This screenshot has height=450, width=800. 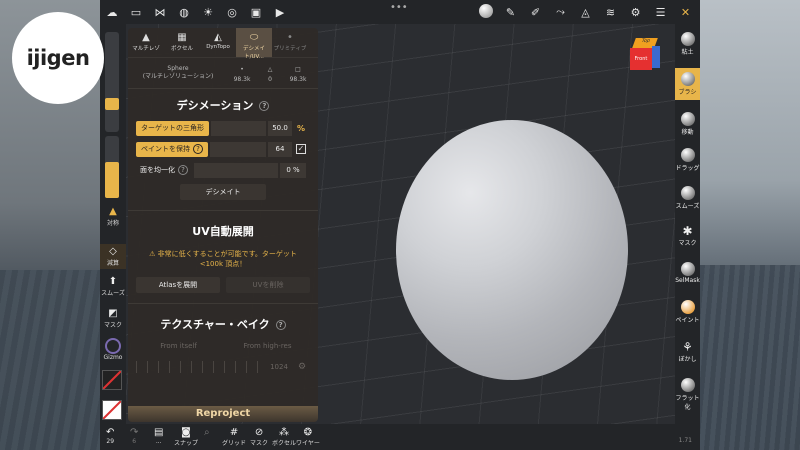 What do you see at coordinates (136, 12) in the screenshot?
I see `folder-icon: ▭` at bounding box center [136, 12].